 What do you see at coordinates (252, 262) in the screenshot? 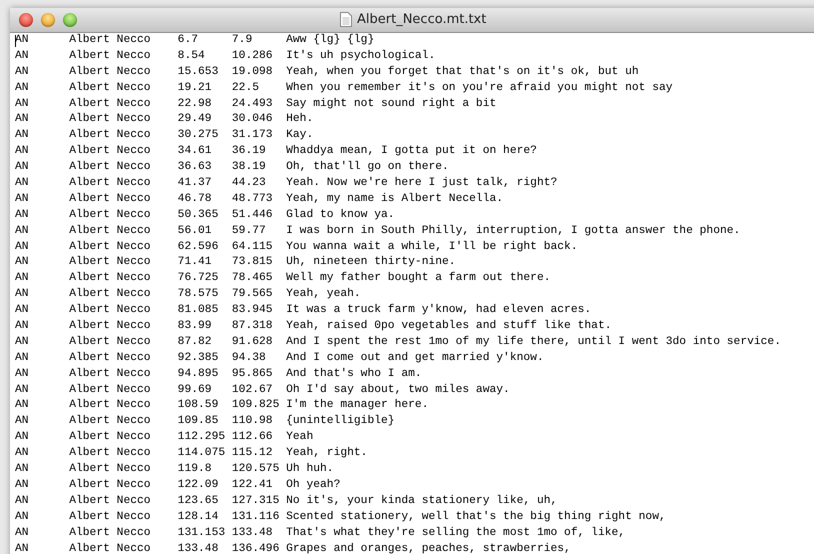
I see `end-time: 73.815` at bounding box center [252, 262].